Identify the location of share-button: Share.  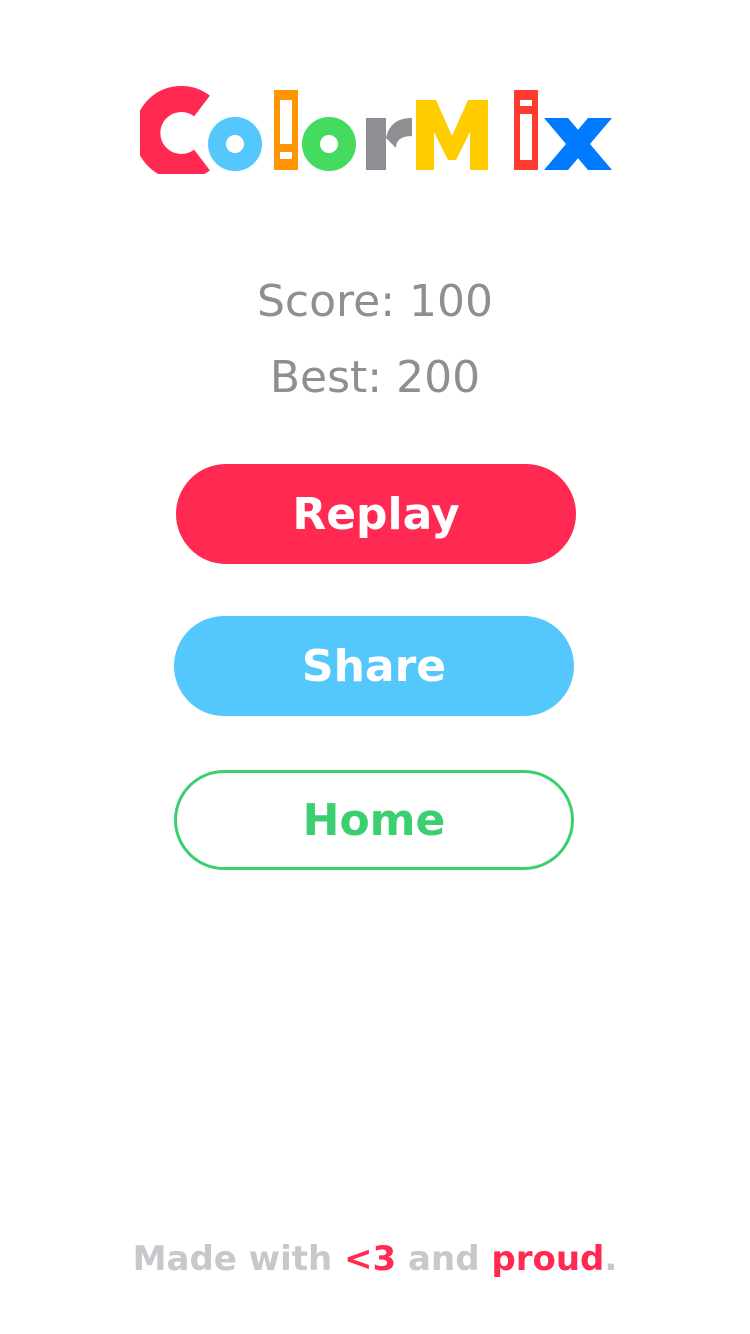
(374, 666).